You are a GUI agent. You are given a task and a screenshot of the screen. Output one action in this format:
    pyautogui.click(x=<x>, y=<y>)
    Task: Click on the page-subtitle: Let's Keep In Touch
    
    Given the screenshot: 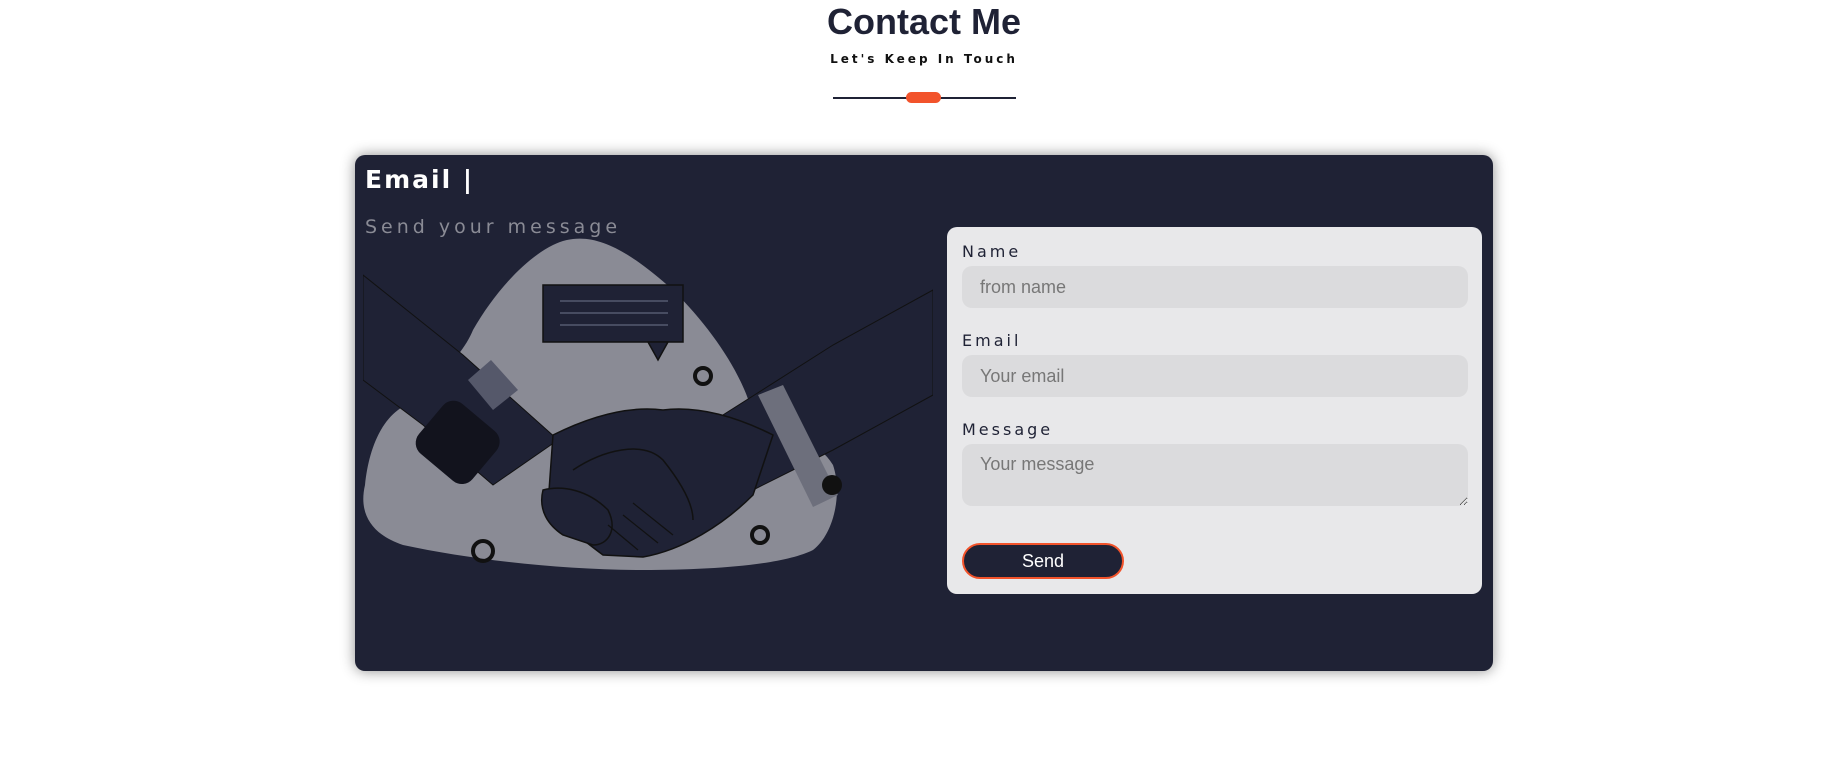 What is the action you would take?
    pyautogui.click(x=924, y=59)
    